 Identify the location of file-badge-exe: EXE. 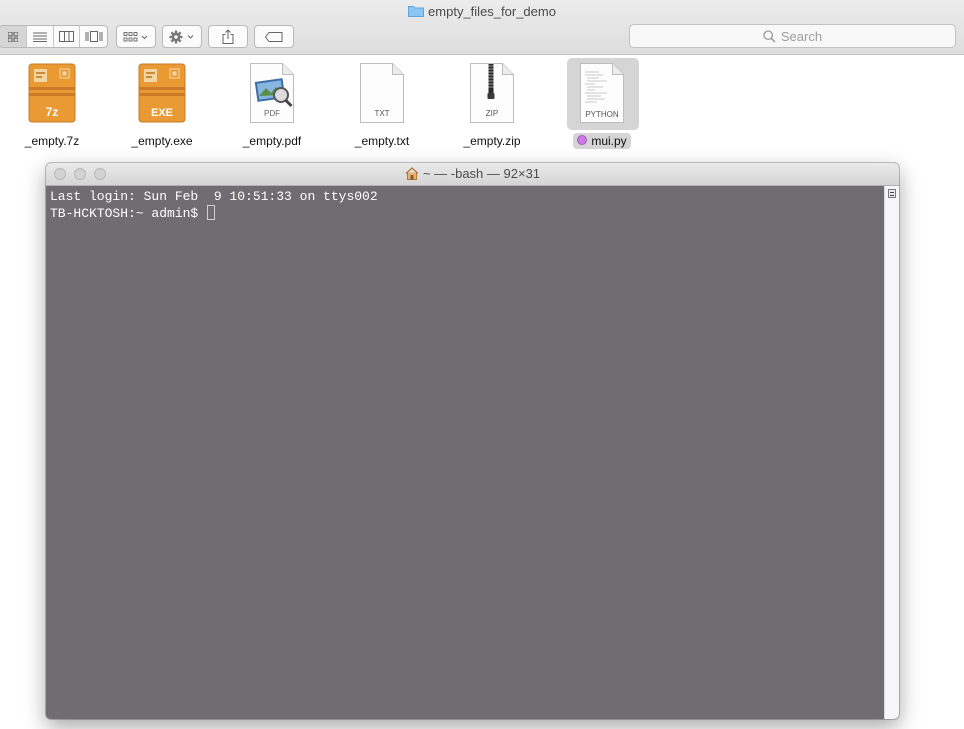
(162, 113).